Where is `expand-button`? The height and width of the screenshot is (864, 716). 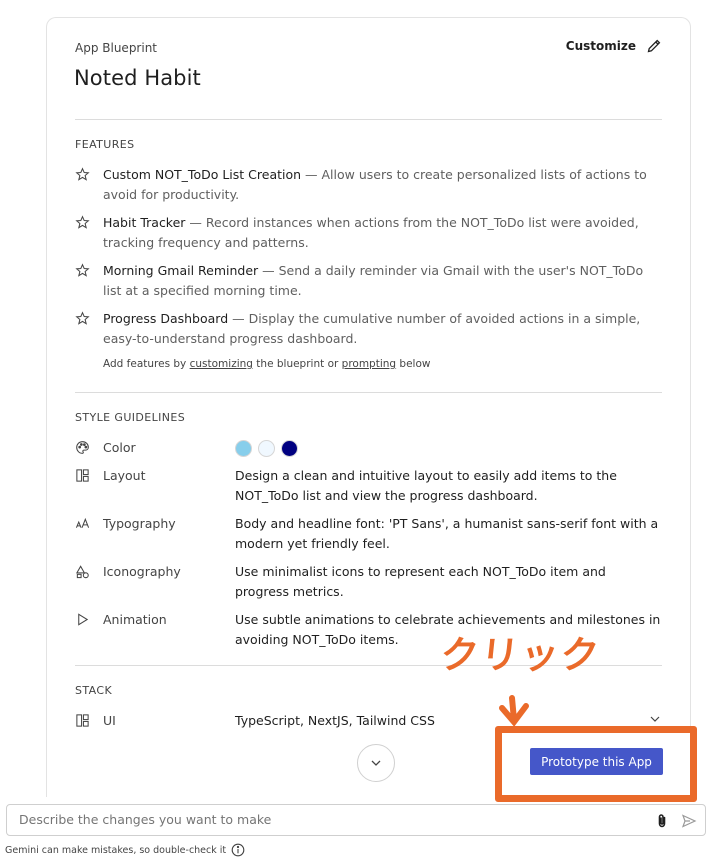 expand-button is located at coordinates (376, 763).